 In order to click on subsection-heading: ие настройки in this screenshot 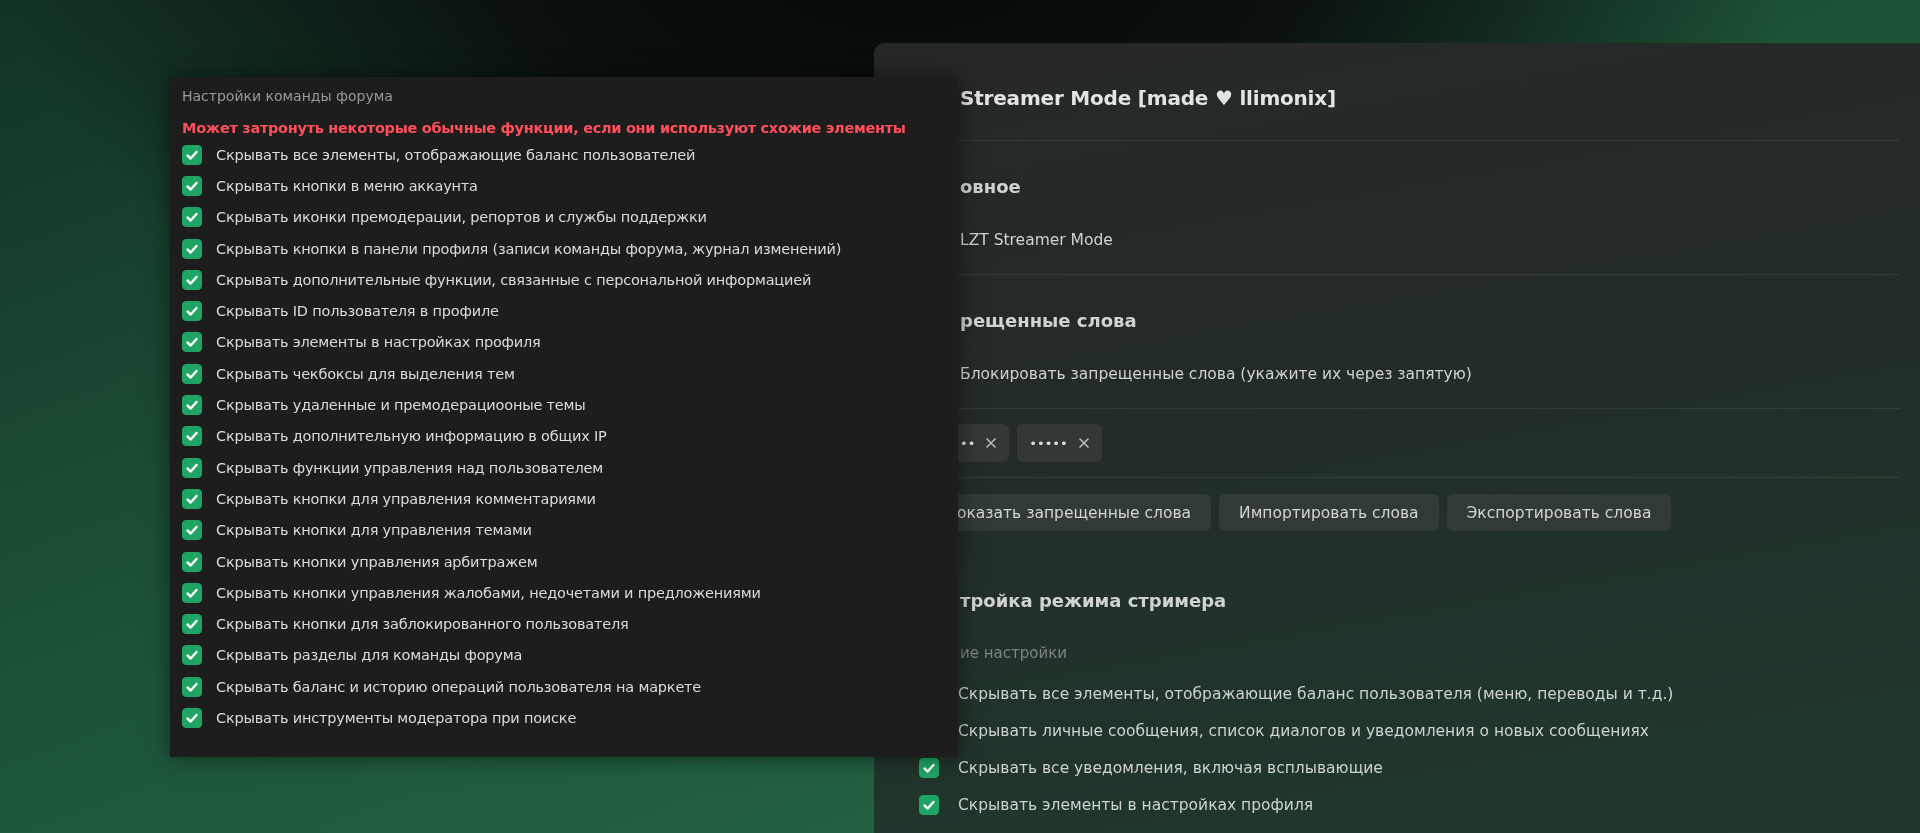, I will do `click(1014, 653)`.